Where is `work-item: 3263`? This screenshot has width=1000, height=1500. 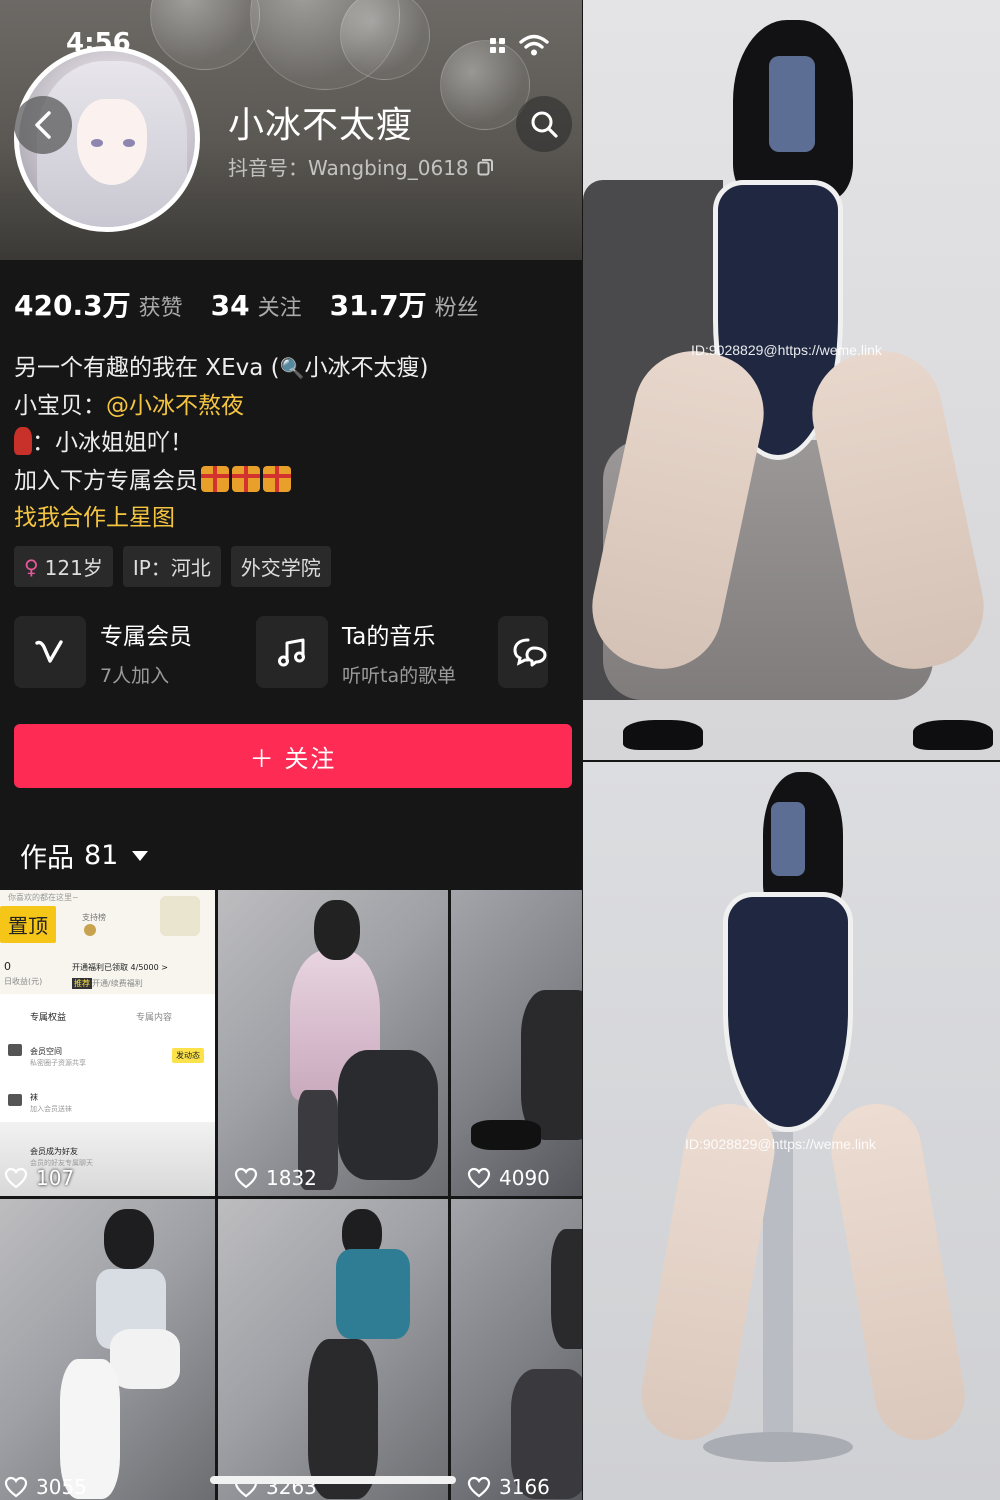
work-item: 3263 is located at coordinates (333, 1349).